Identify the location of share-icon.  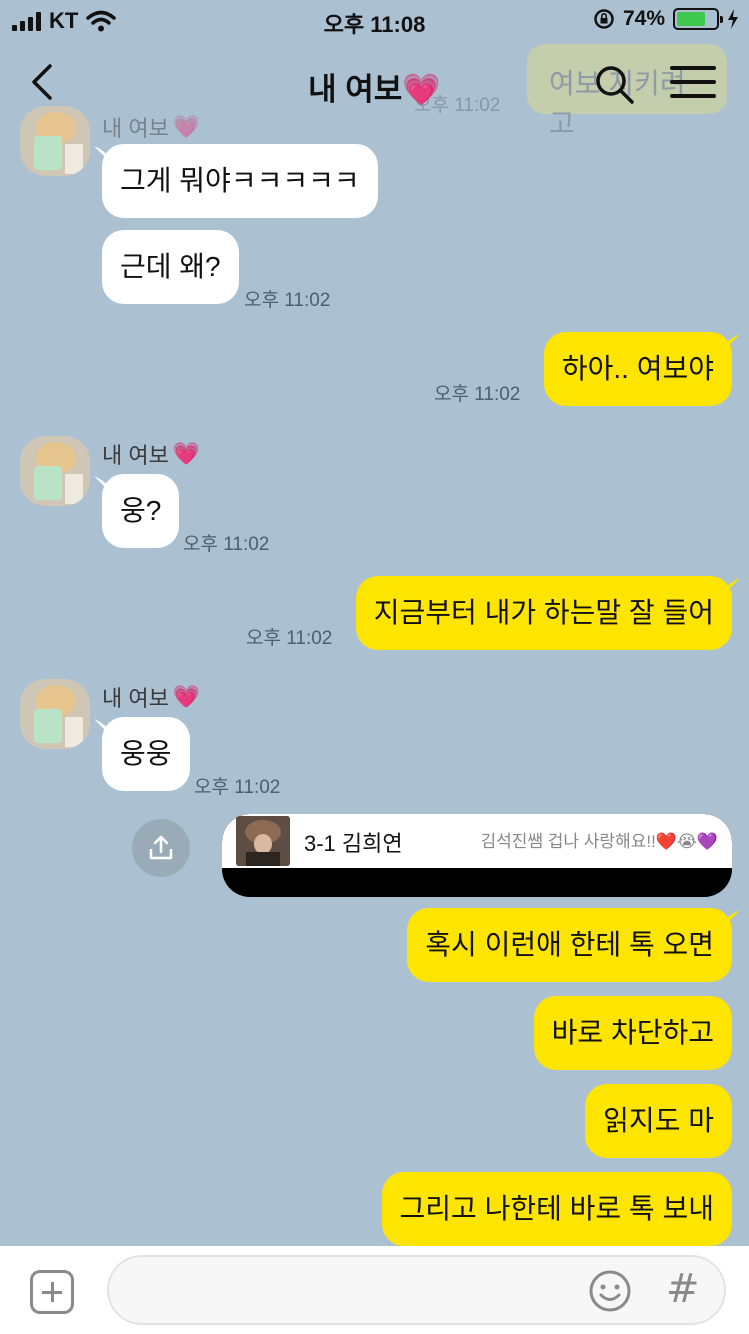
(161, 847).